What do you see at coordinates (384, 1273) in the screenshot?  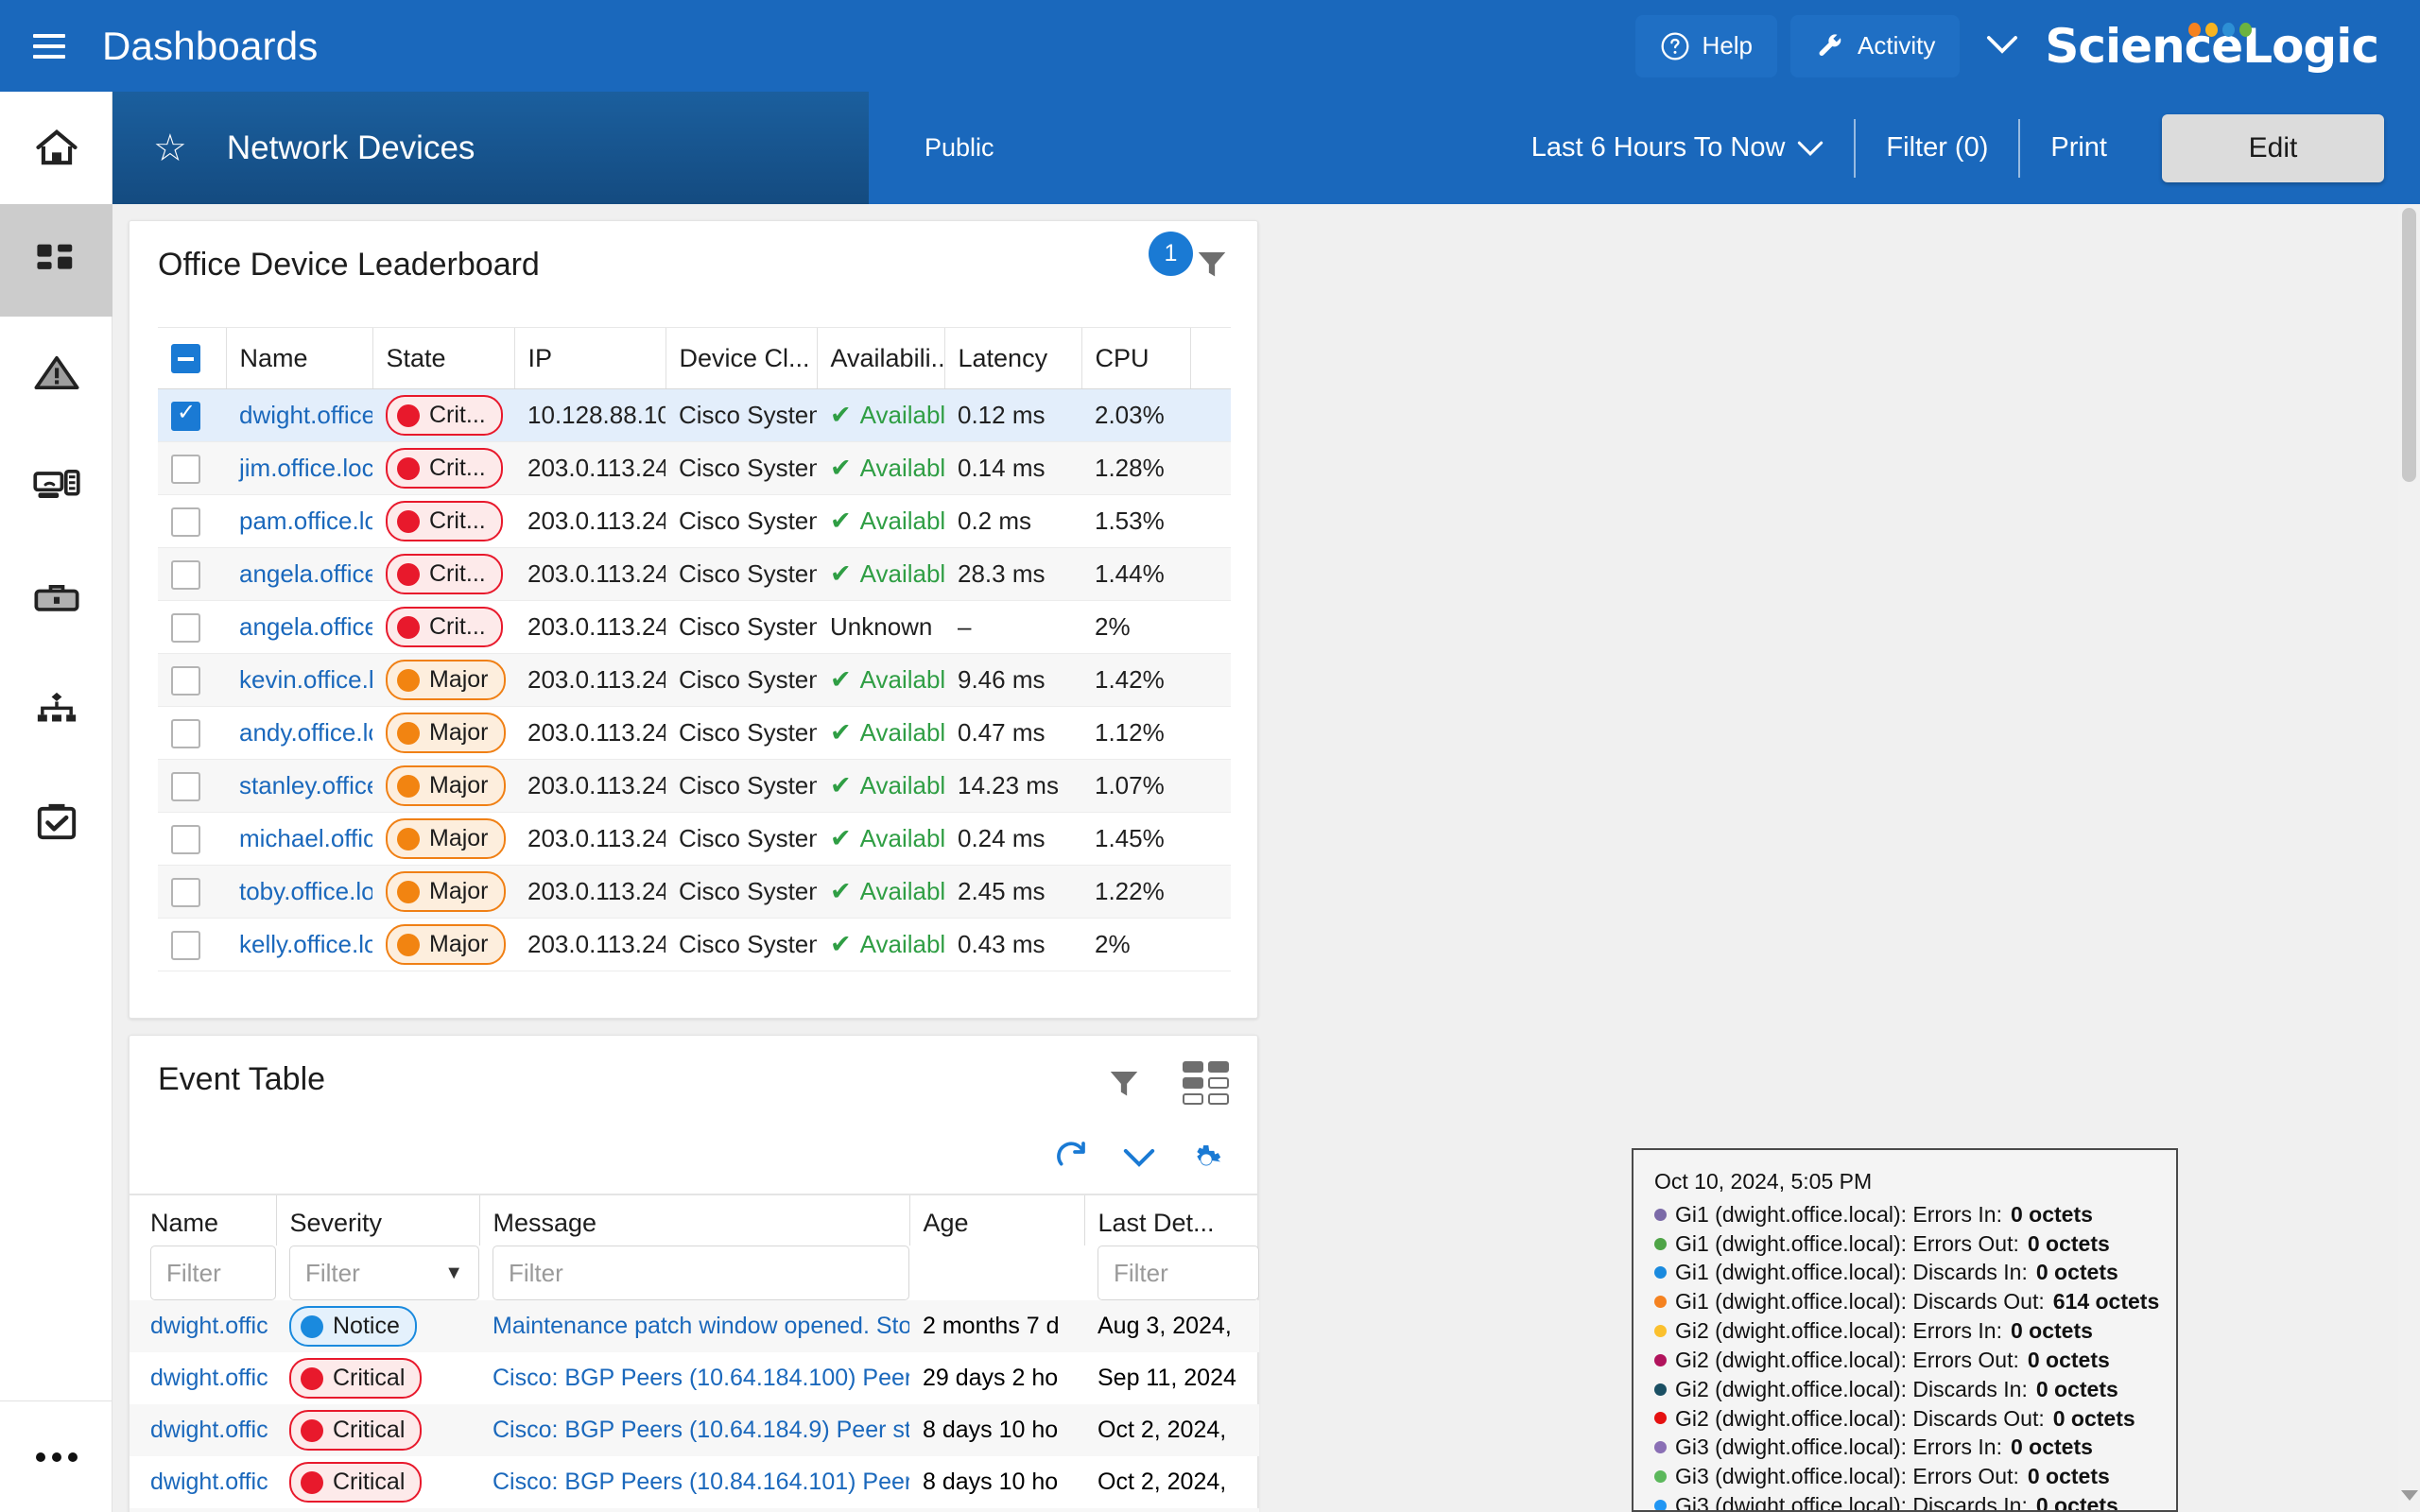 I see `severity-filter-select: Filter ▼` at bounding box center [384, 1273].